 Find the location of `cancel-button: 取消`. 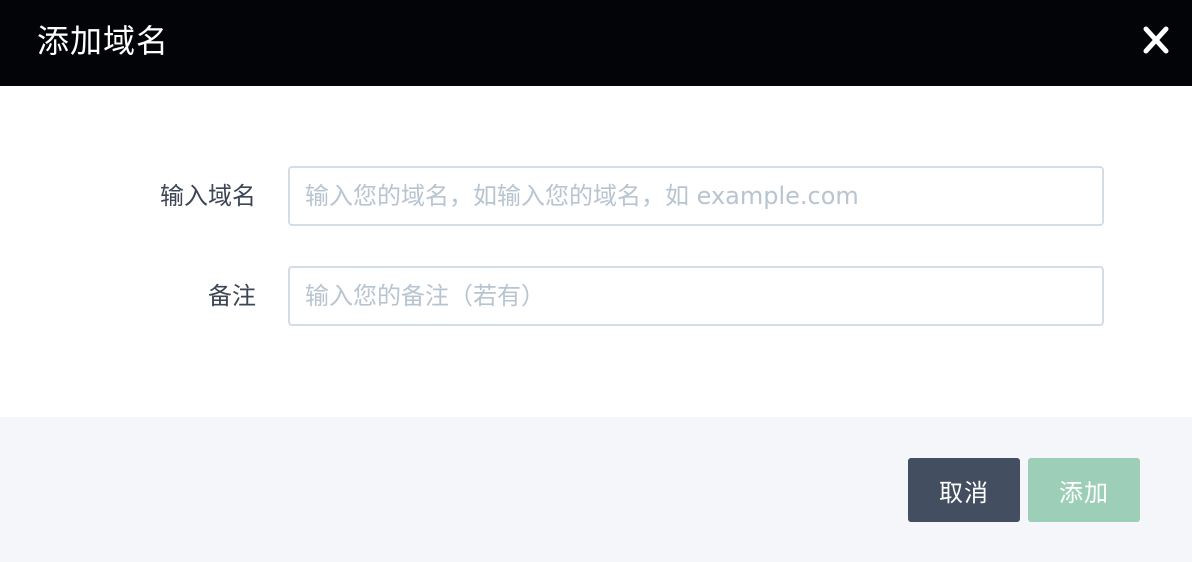

cancel-button: 取消 is located at coordinates (964, 490).